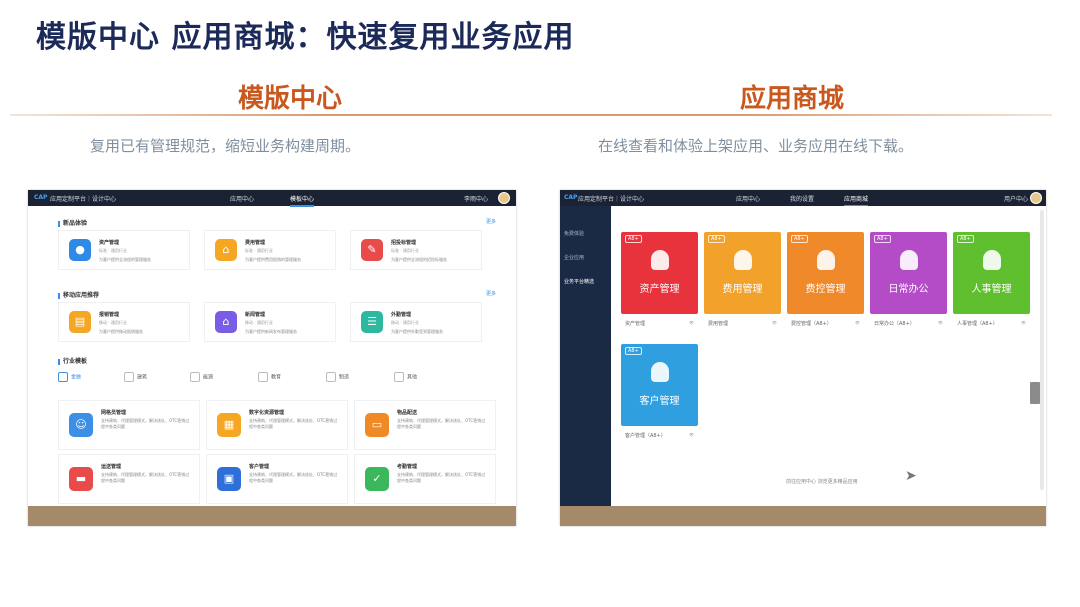 The height and width of the screenshot is (607, 1080). What do you see at coordinates (121, 331) in the screenshot?
I see `card-desc: 为客户提供移动报销服务` at bounding box center [121, 331].